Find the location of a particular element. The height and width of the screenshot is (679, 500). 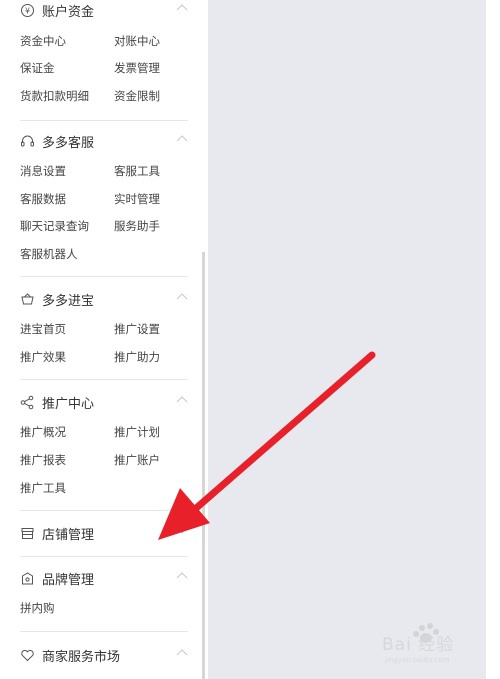

sidebar-item-promotion-report: 推广报表 is located at coordinates (43, 460).